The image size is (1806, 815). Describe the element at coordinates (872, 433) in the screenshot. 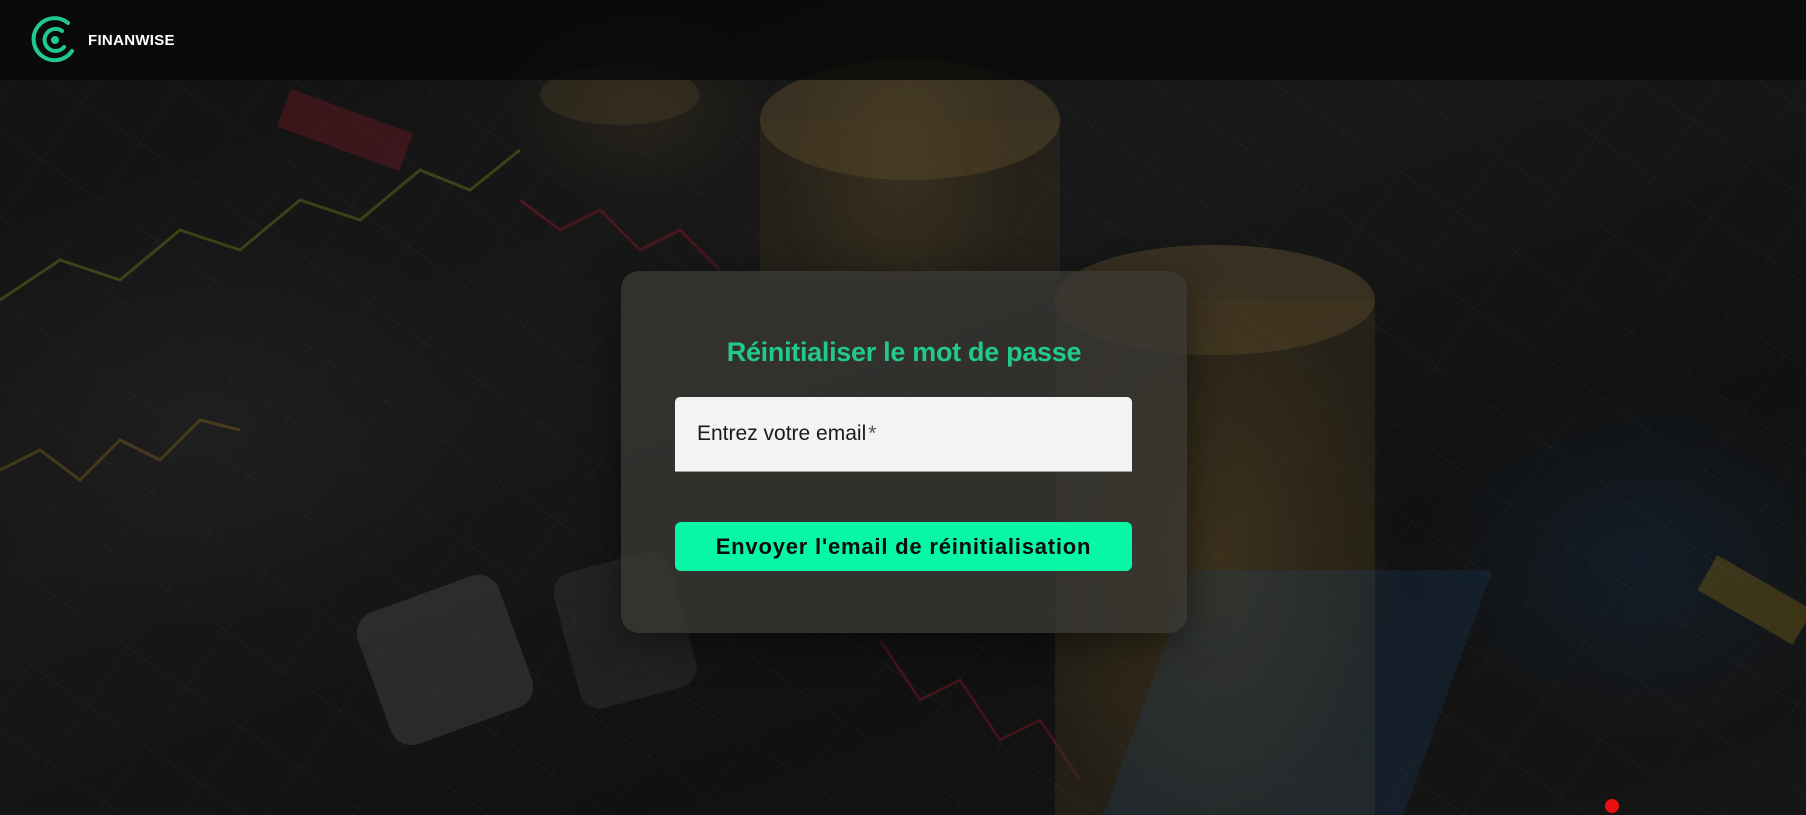

I see `required-marker: *` at that location.